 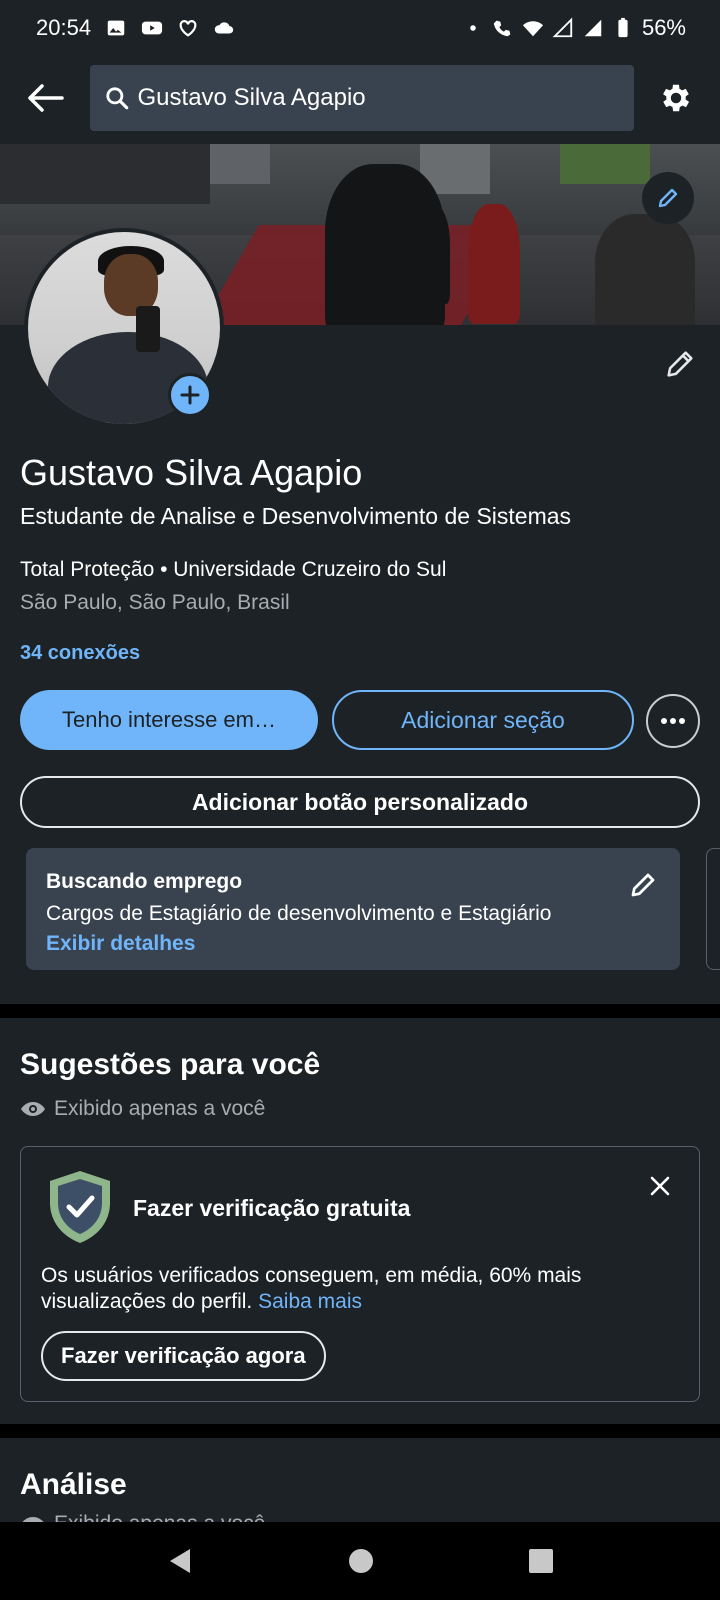 I want to click on system-nav-bar, so click(x=360, y=1561).